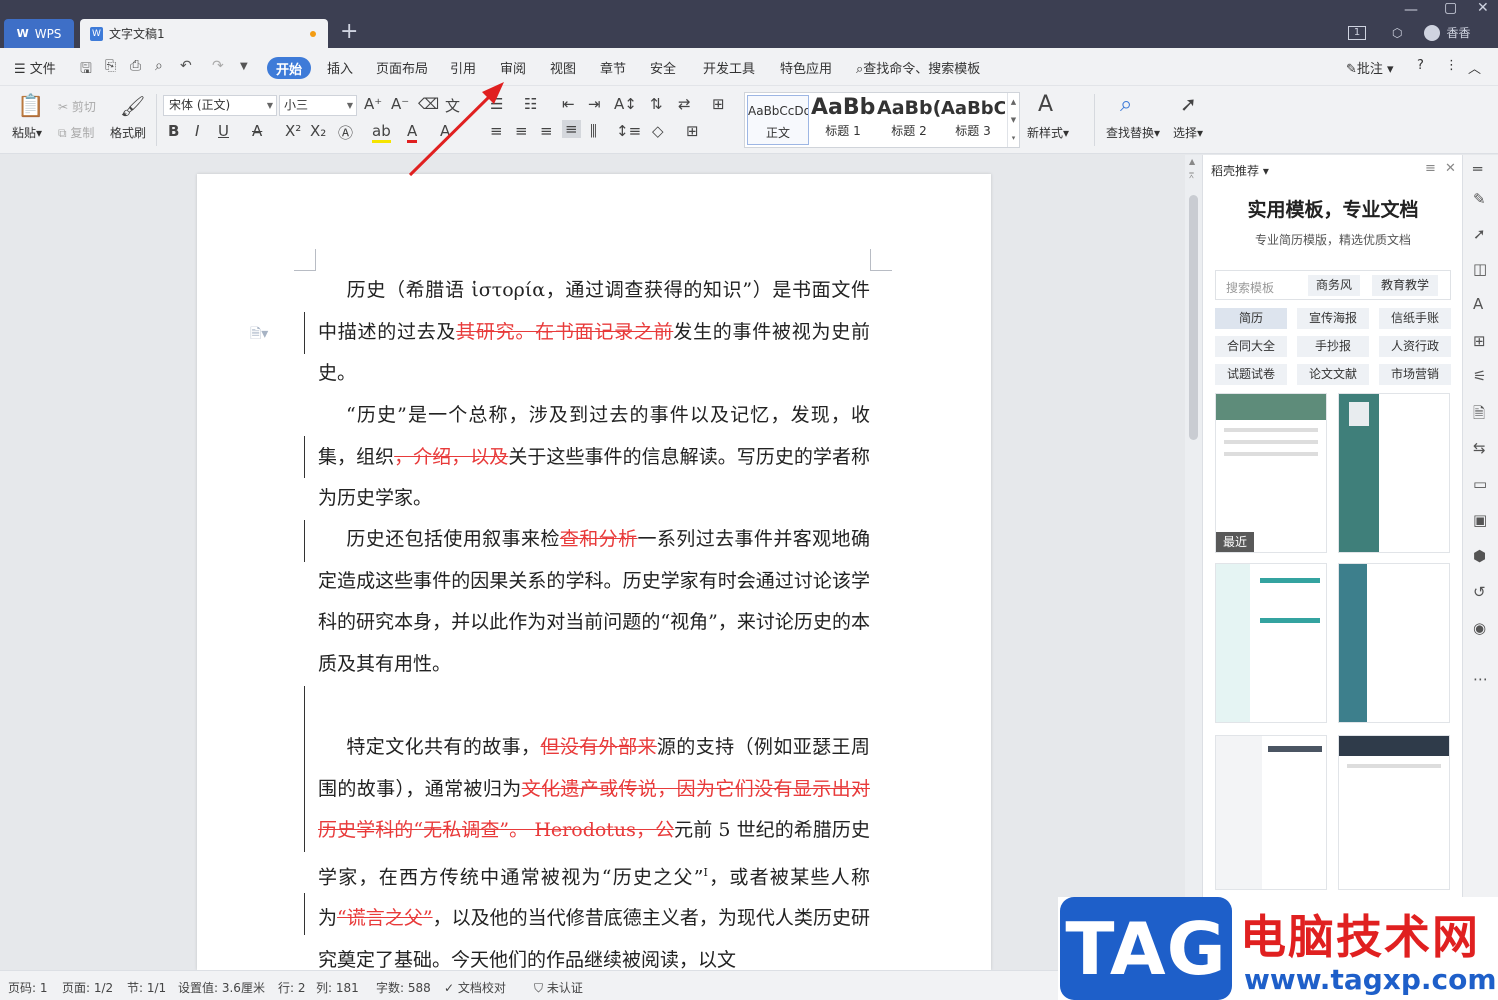  What do you see at coordinates (1432, 32) in the screenshot?
I see `user-avatar-icon` at bounding box center [1432, 32].